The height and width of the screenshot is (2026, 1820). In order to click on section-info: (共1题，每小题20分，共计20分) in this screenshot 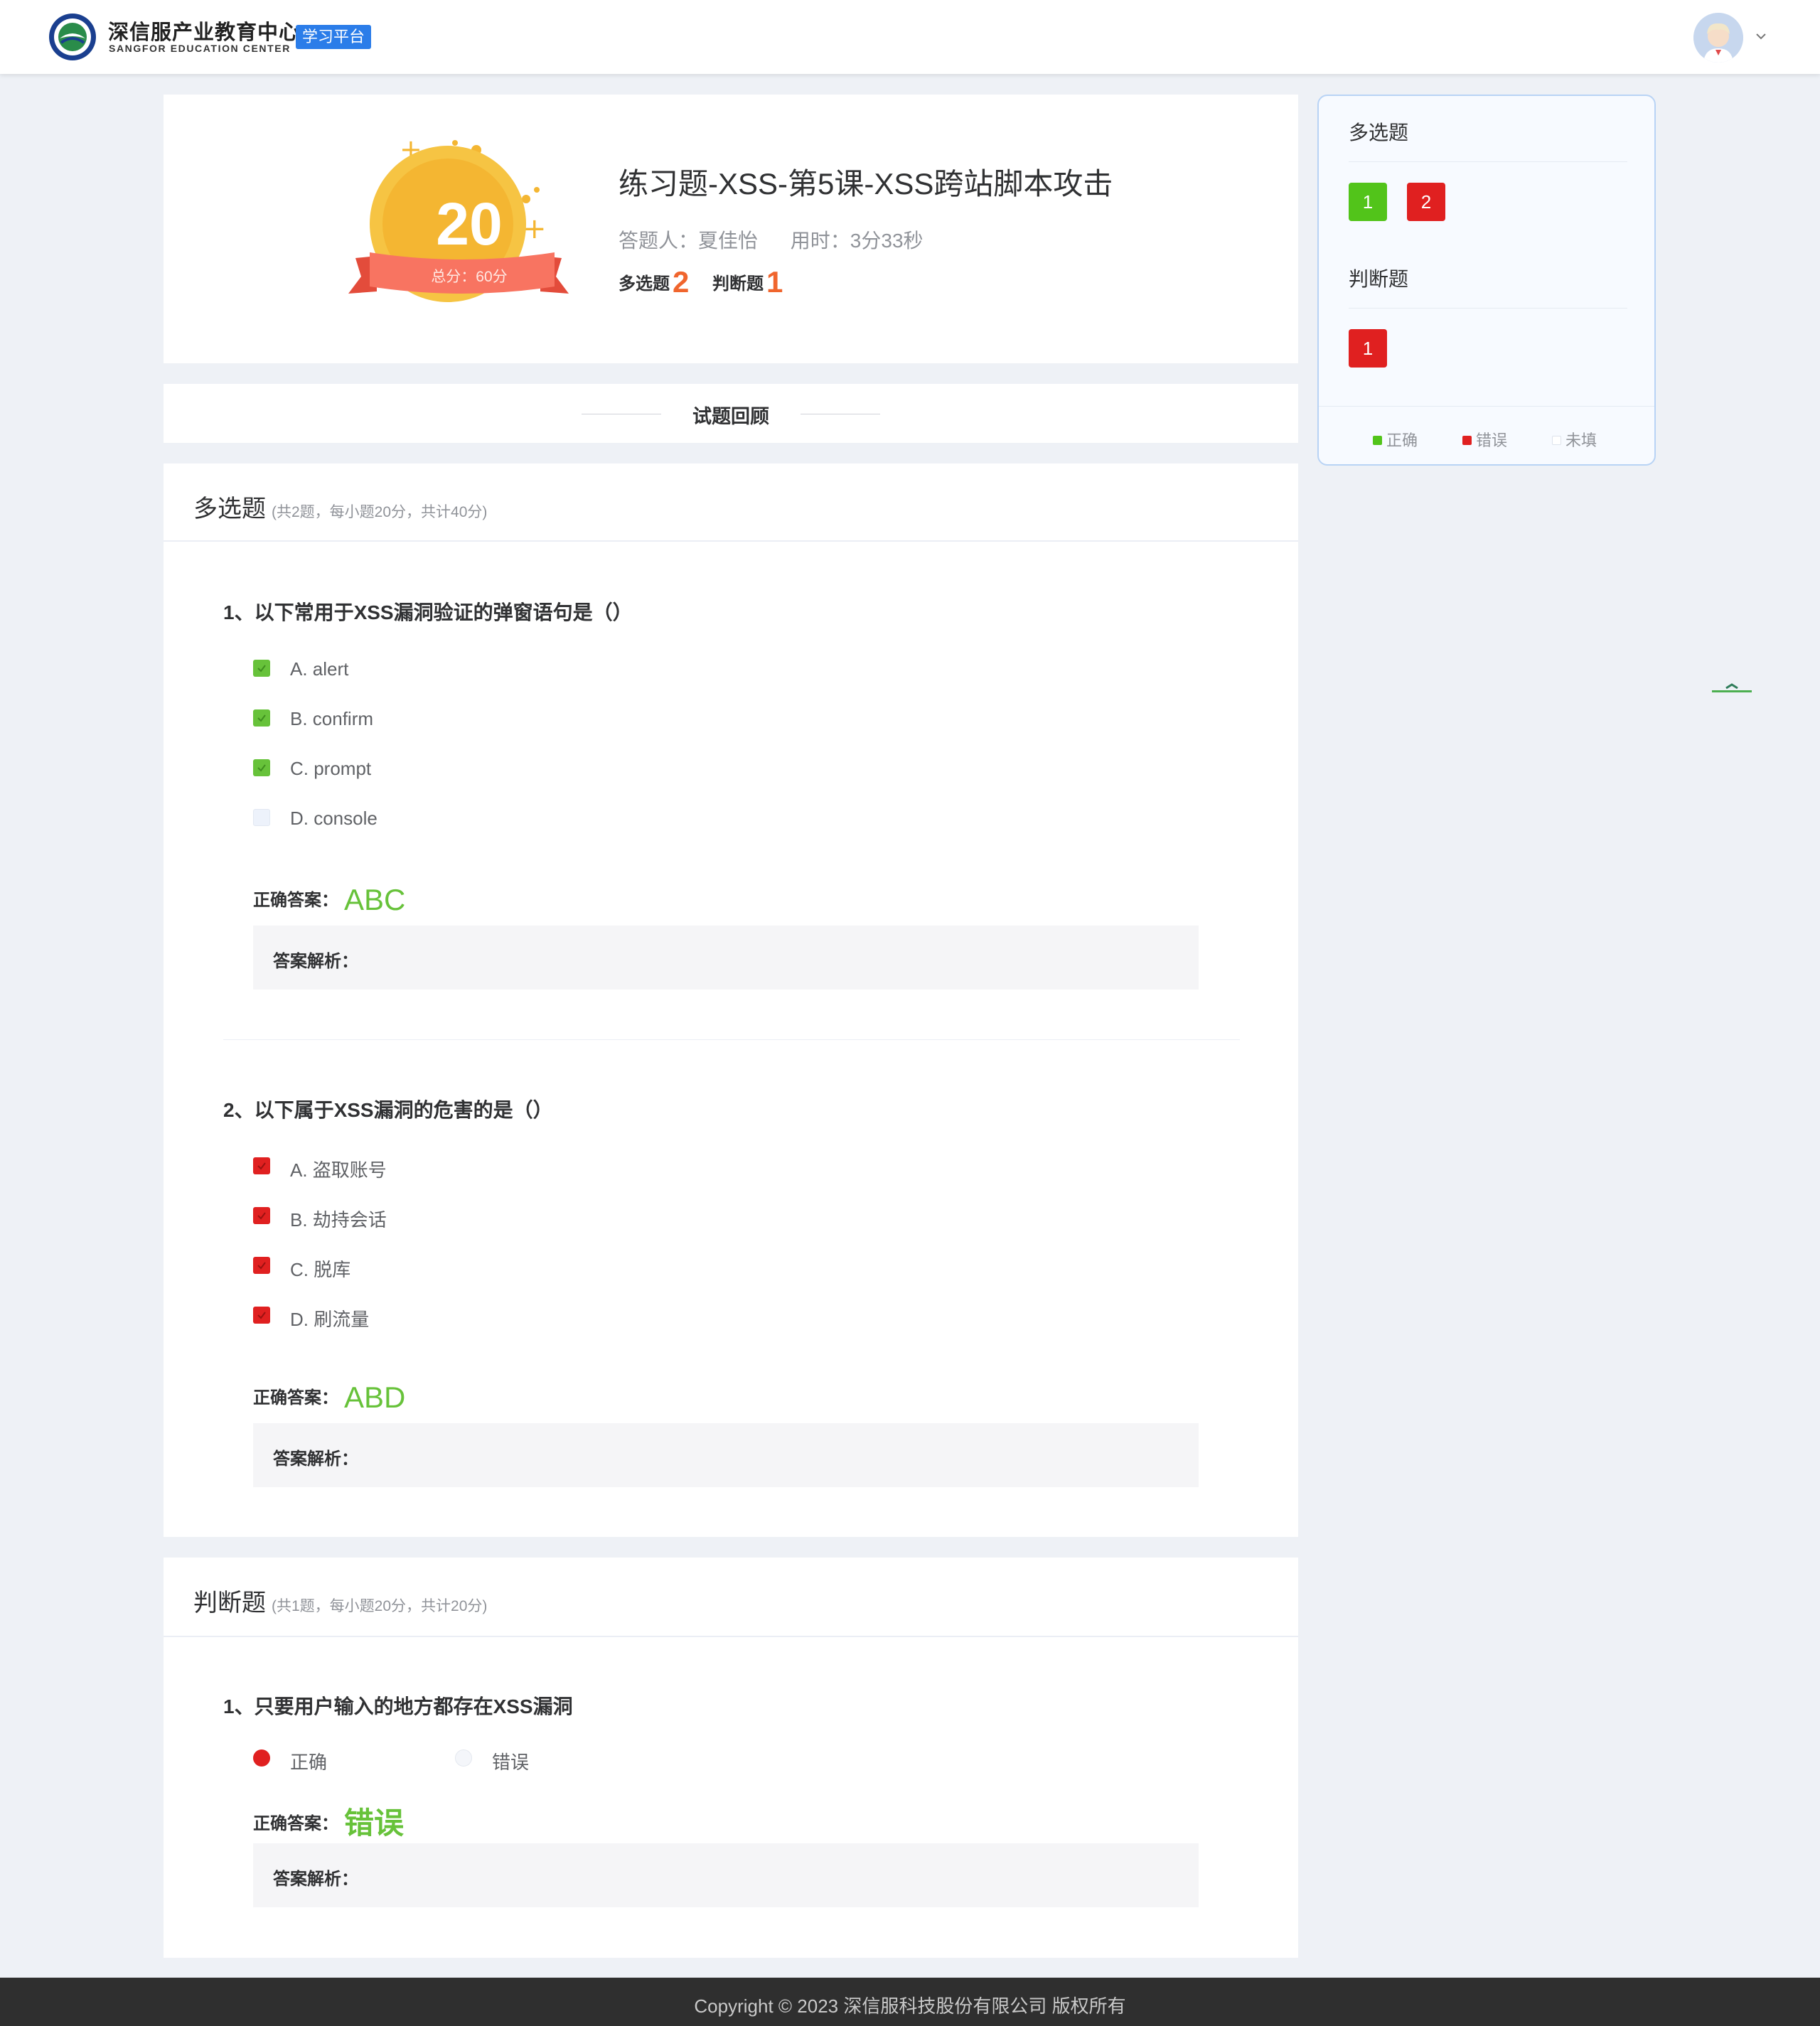, I will do `click(380, 1606)`.